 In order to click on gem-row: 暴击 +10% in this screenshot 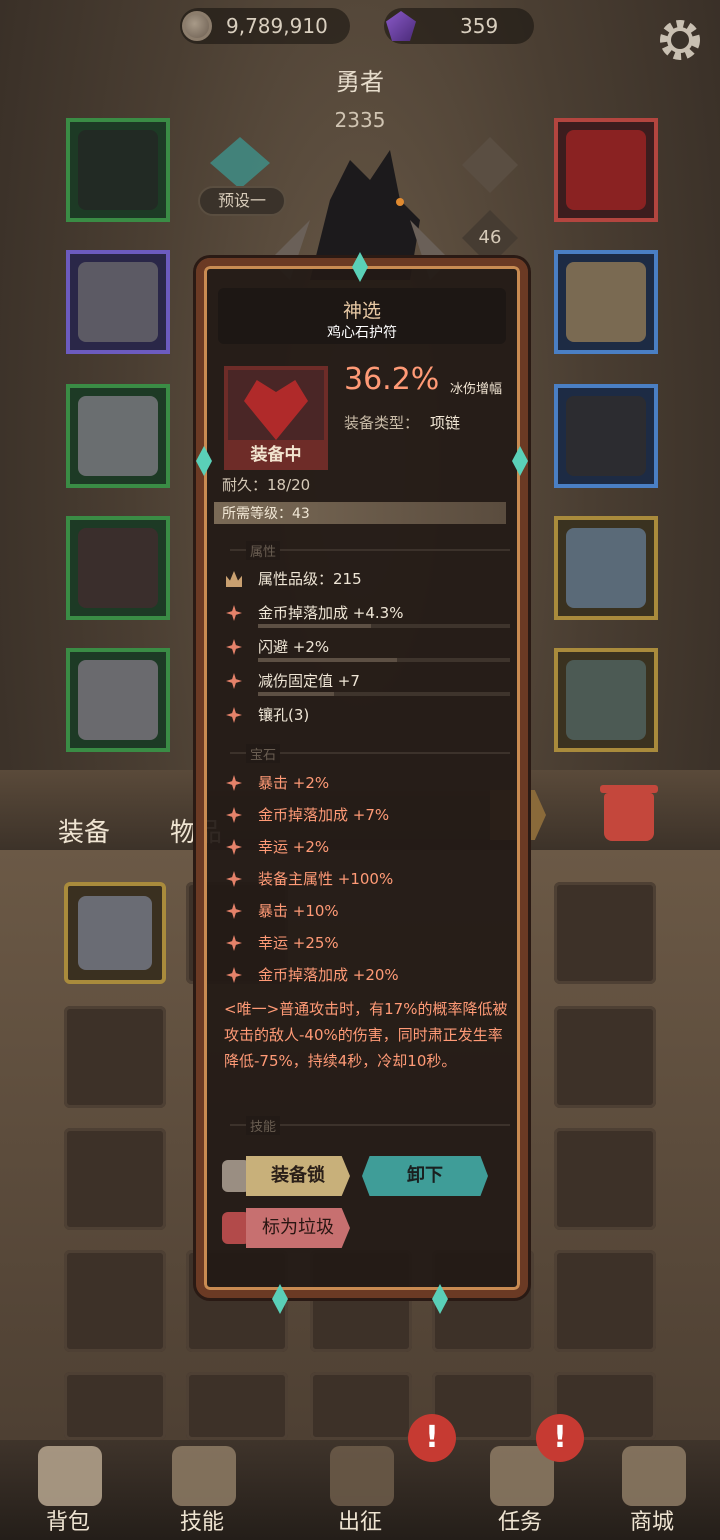, I will do `click(367, 912)`.